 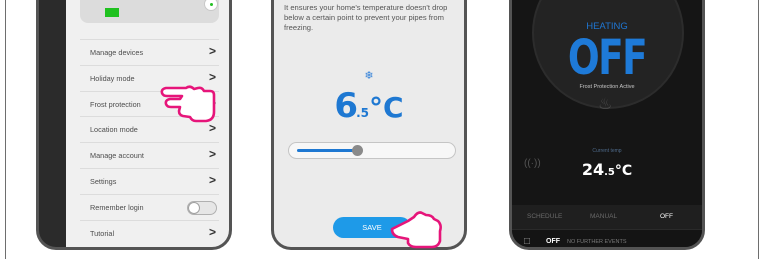 What do you see at coordinates (544, 216) in the screenshot?
I see `tab-schedule: SCHEDULE` at bounding box center [544, 216].